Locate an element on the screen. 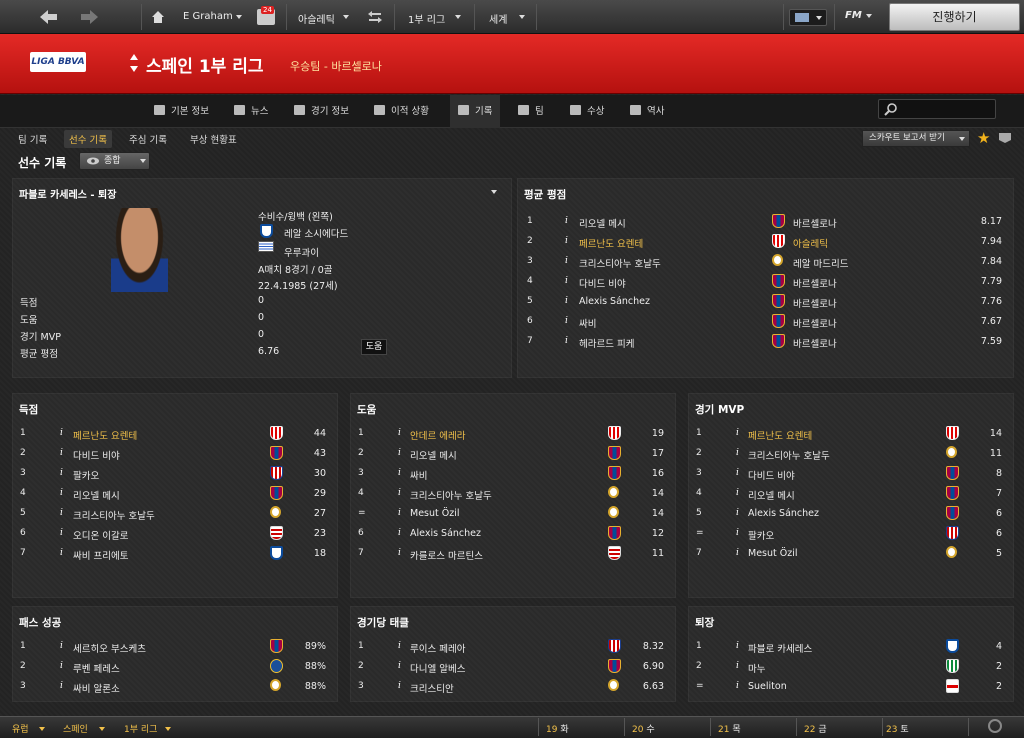  player-name-link: 헤라르드 피케 is located at coordinates (606, 343).